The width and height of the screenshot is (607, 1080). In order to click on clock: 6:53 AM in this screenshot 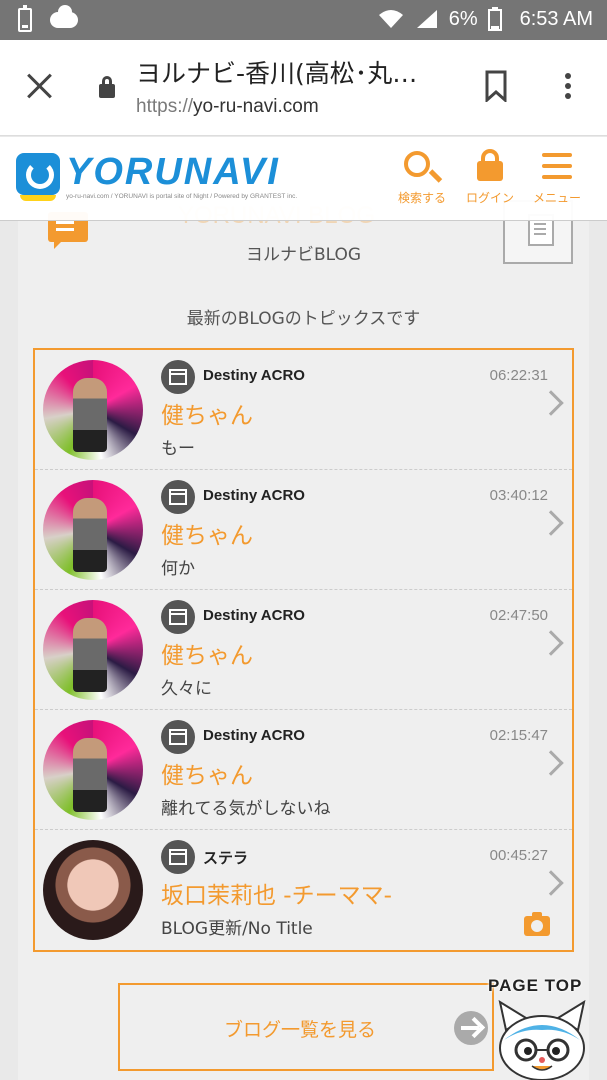, I will do `click(556, 18)`.